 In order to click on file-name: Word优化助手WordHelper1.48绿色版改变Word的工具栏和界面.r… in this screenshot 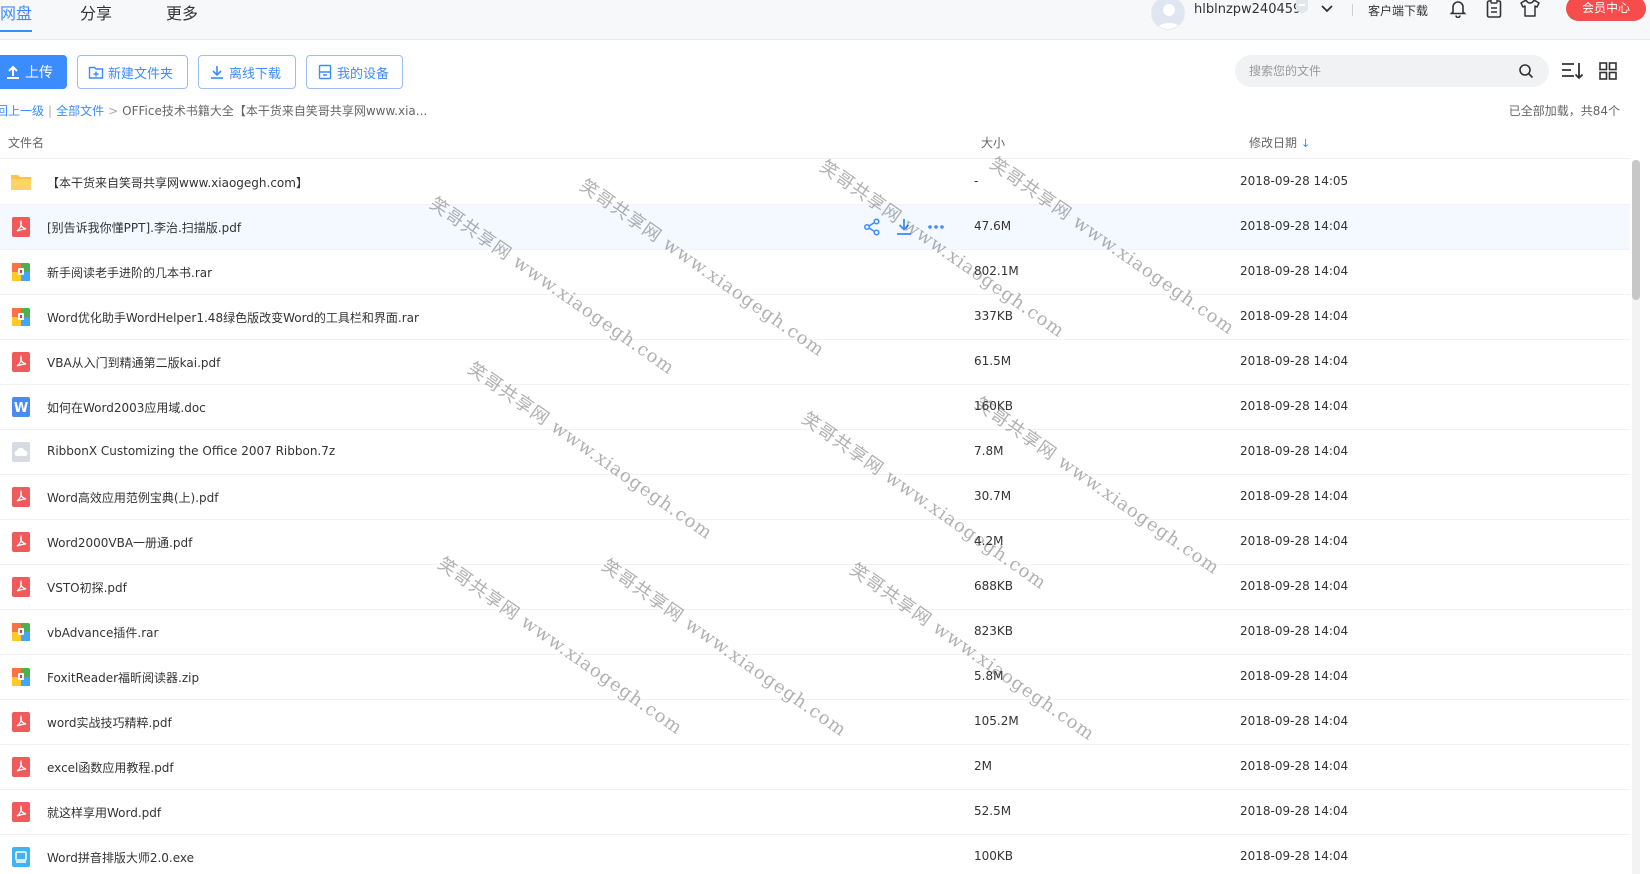, I will do `click(233, 317)`.